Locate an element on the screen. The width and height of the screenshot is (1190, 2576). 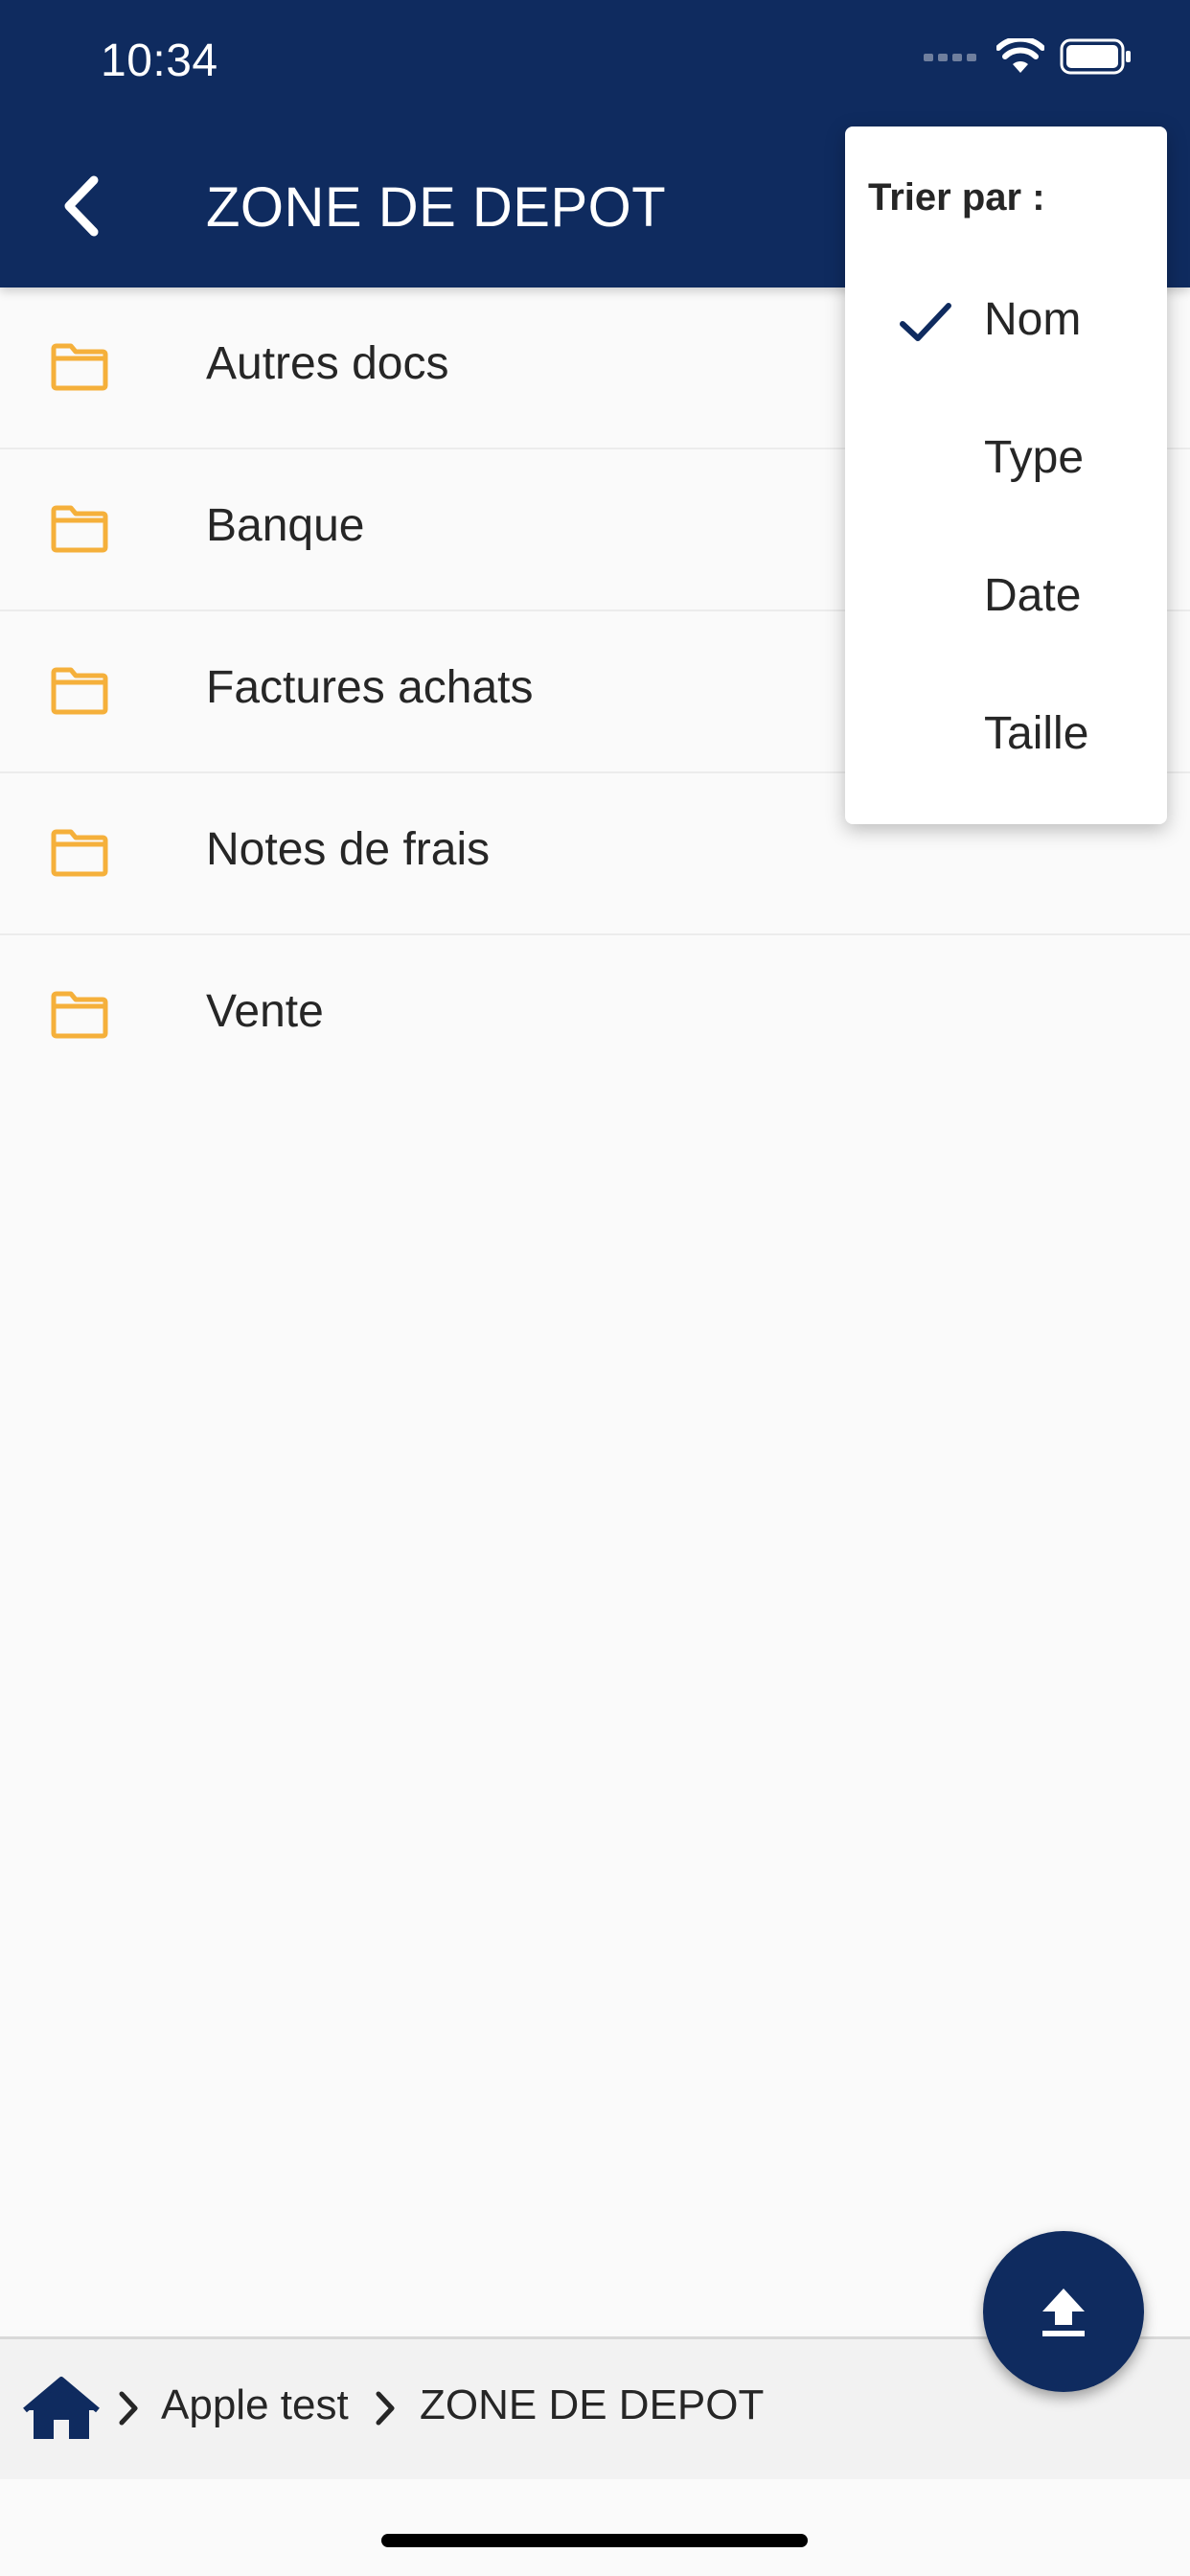
sort-option-date: Date is located at coordinates (1006, 594).